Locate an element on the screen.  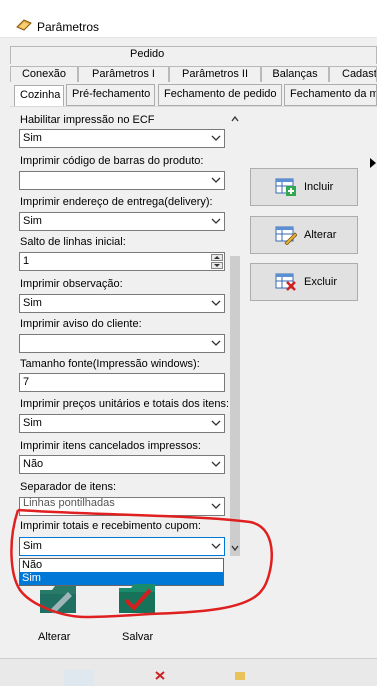
tab-parametros-ii: Parâmetros II is located at coordinates (215, 74).